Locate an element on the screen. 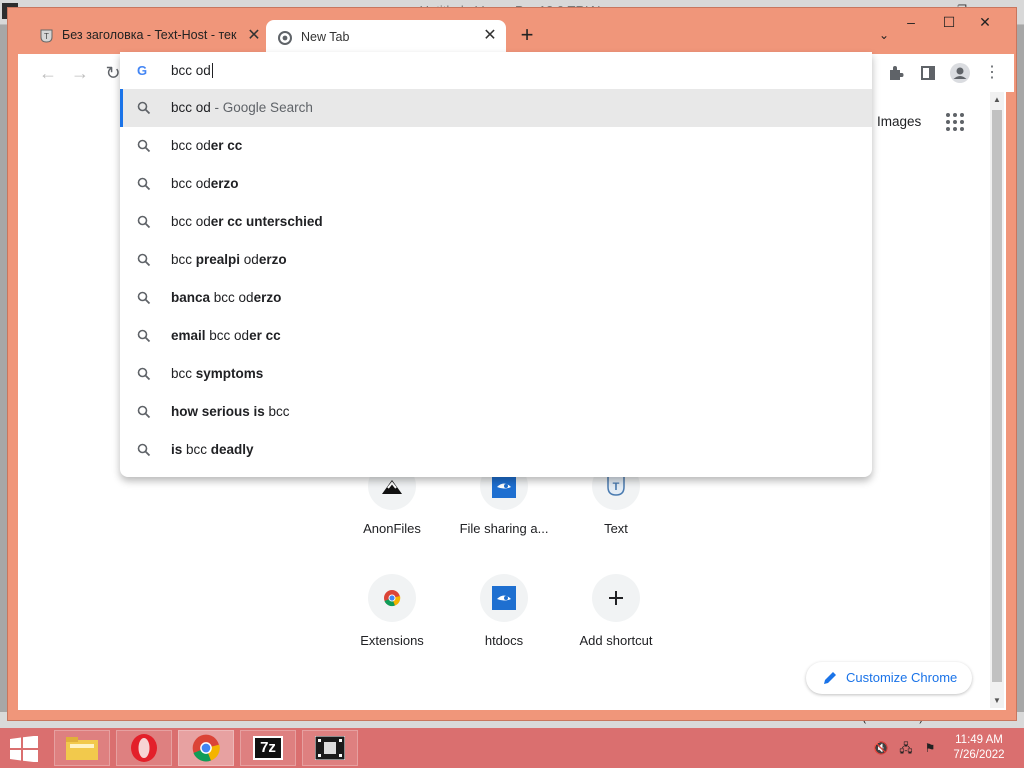  volume-muted-icon: 🔇 is located at coordinates (881, 748).